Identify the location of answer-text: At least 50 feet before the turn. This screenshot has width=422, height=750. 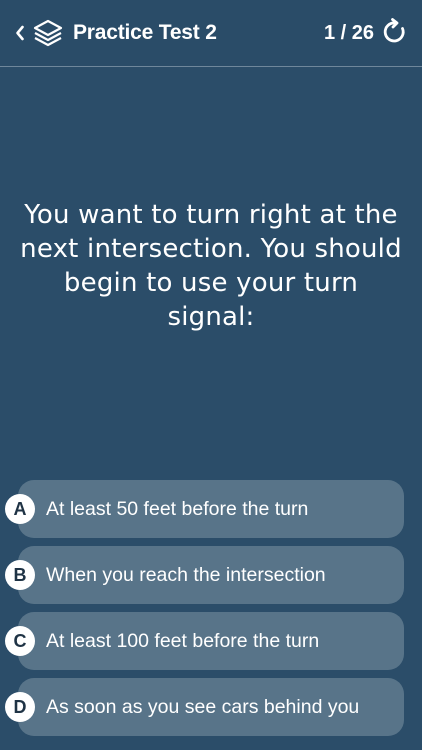
(177, 509).